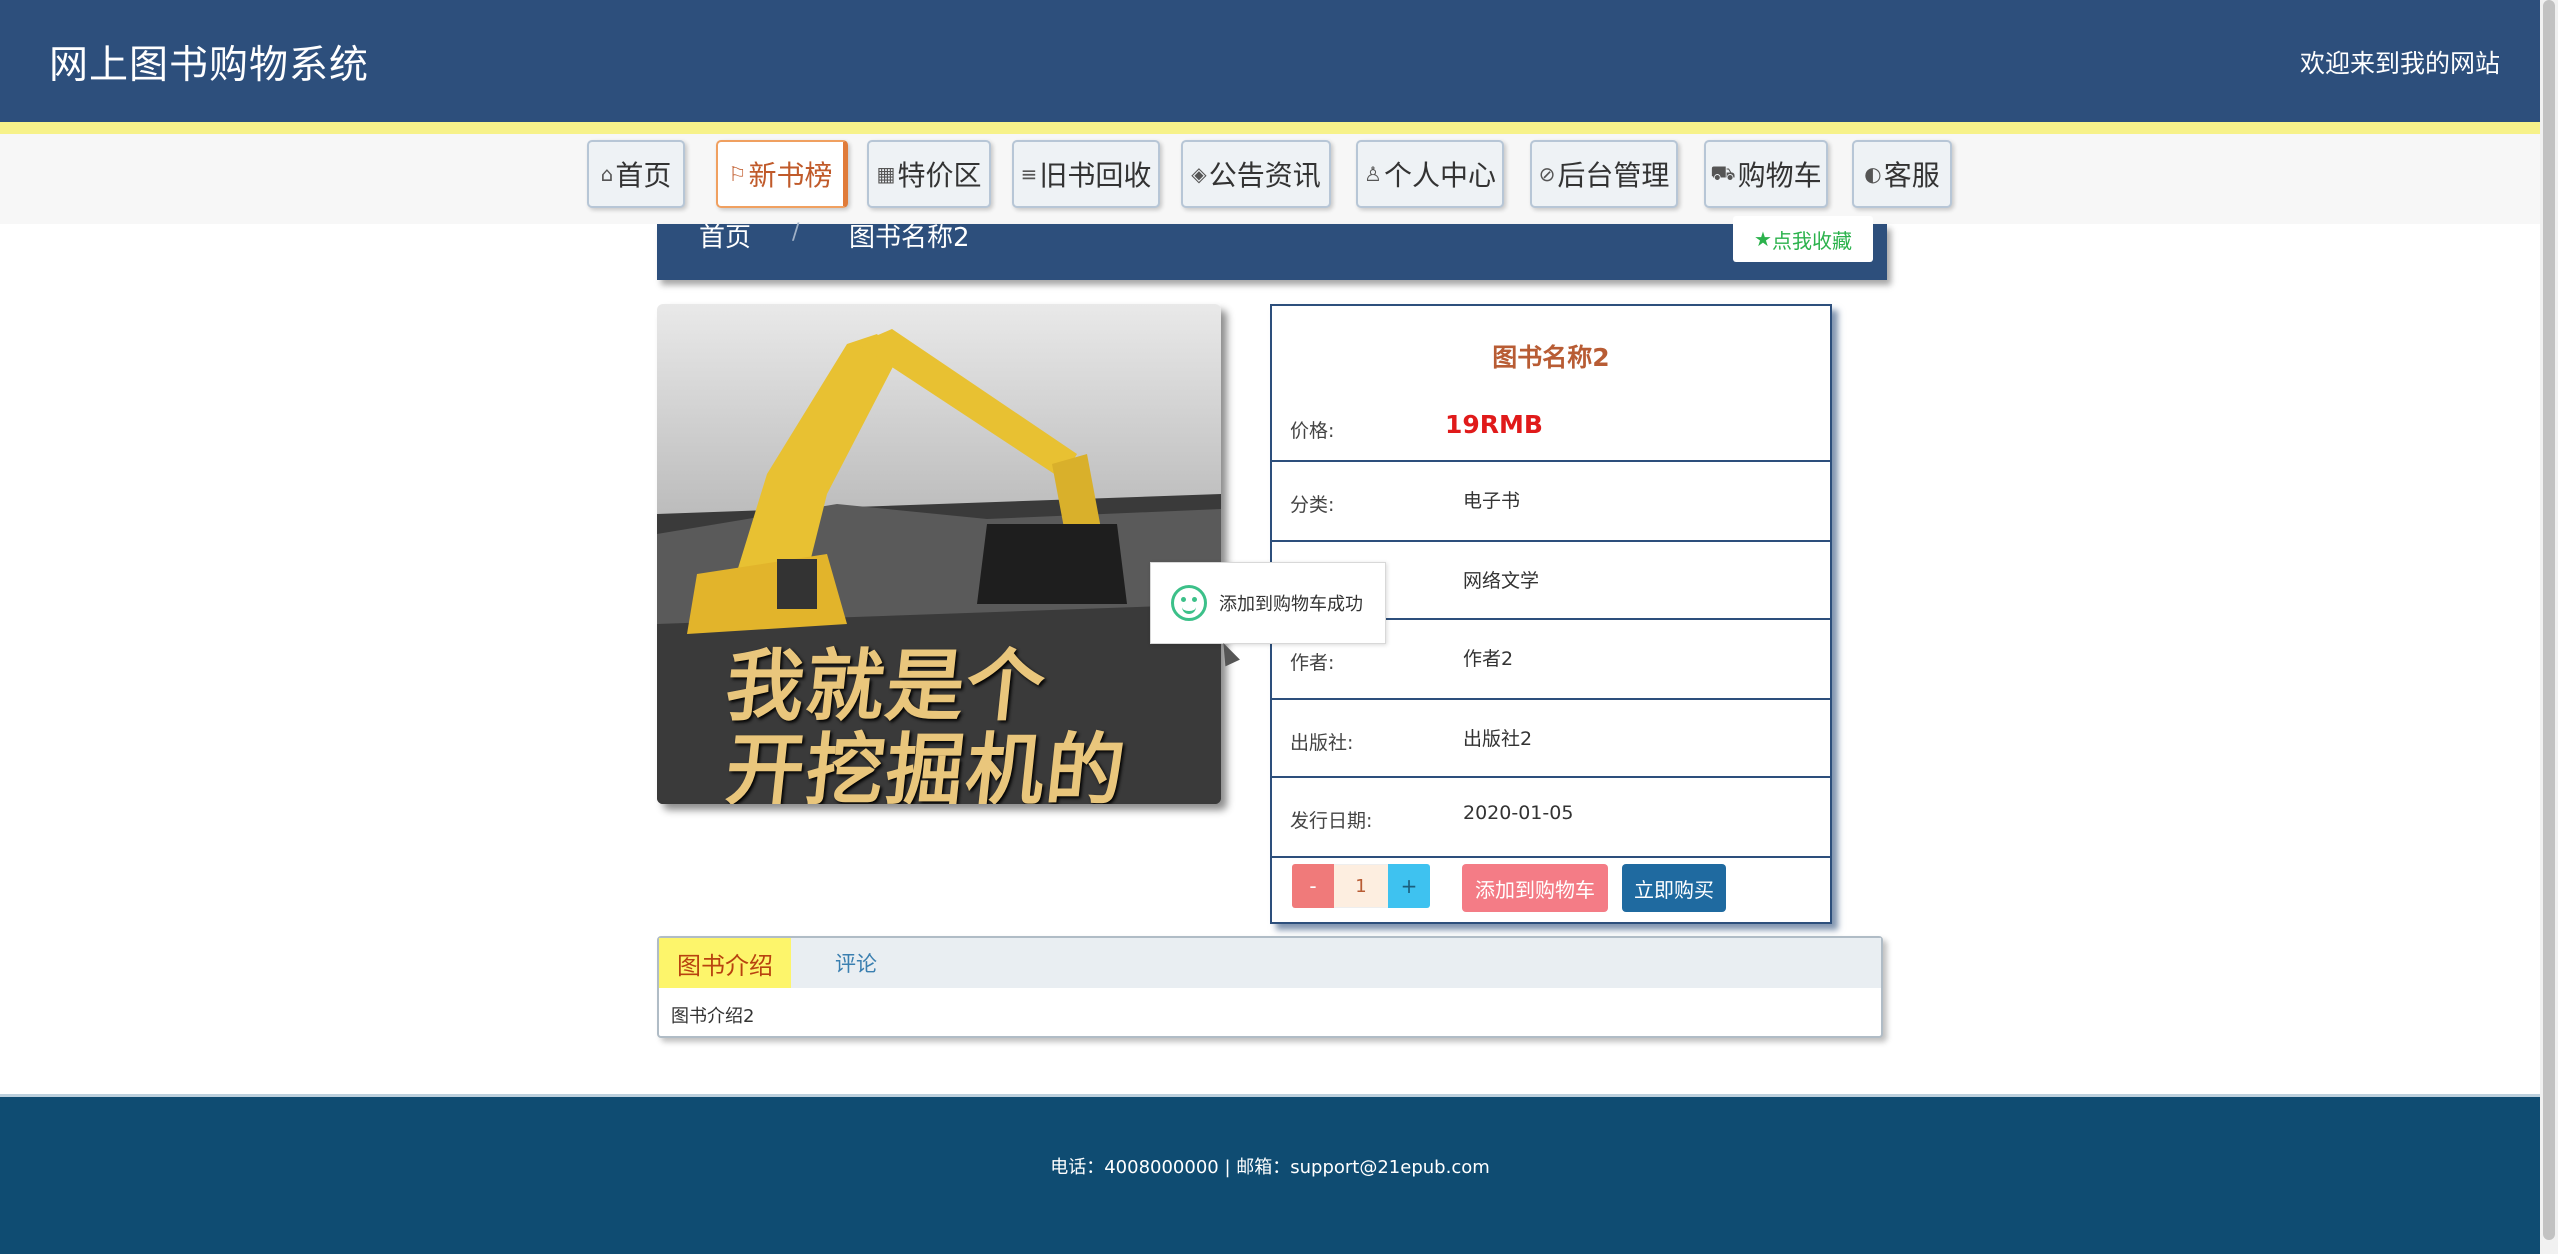 This screenshot has height=1254, width=2558. Describe the element at coordinates (1199, 174) in the screenshot. I see `layers-icon: ◈` at that location.